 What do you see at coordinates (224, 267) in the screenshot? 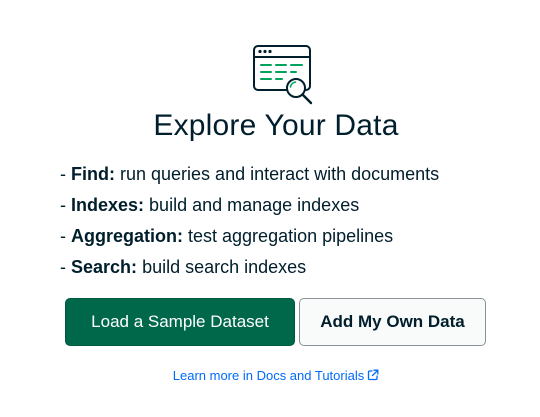
I see `feature-description: build search indexes` at bounding box center [224, 267].